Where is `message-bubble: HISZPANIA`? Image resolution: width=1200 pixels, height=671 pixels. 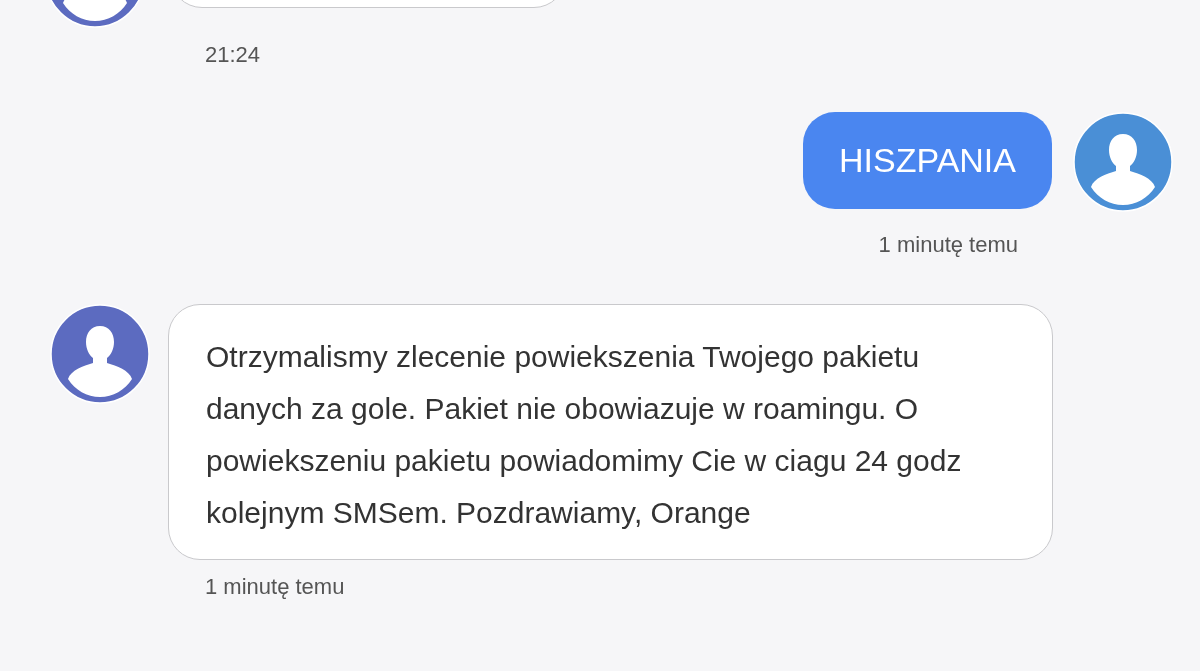
message-bubble: HISZPANIA is located at coordinates (927, 160).